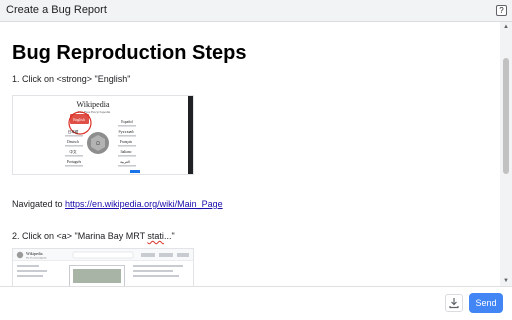 The image size is (512, 320). Describe the element at coordinates (506, 281) in the screenshot. I see `scroll-down-icon: ▼` at that location.